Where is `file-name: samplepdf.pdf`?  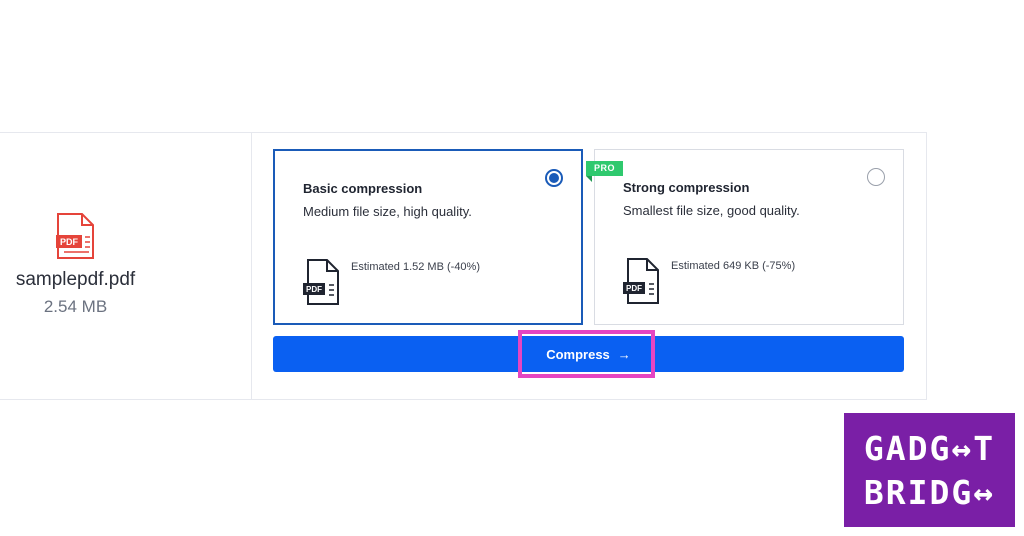 file-name: samplepdf.pdf is located at coordinates (75, 279).